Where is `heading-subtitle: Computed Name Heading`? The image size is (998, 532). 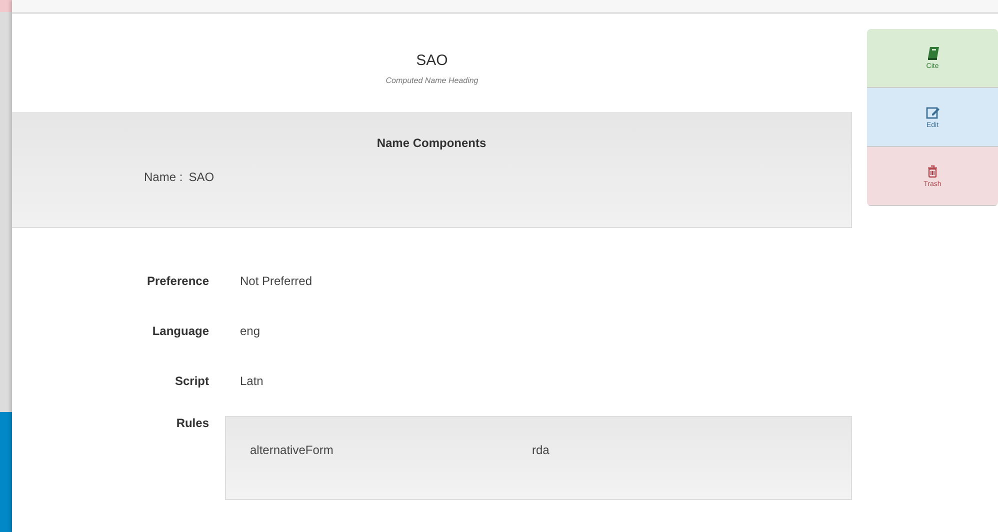 heading-subtitle: Computed Name Heading is located at coordinates (432, 80).